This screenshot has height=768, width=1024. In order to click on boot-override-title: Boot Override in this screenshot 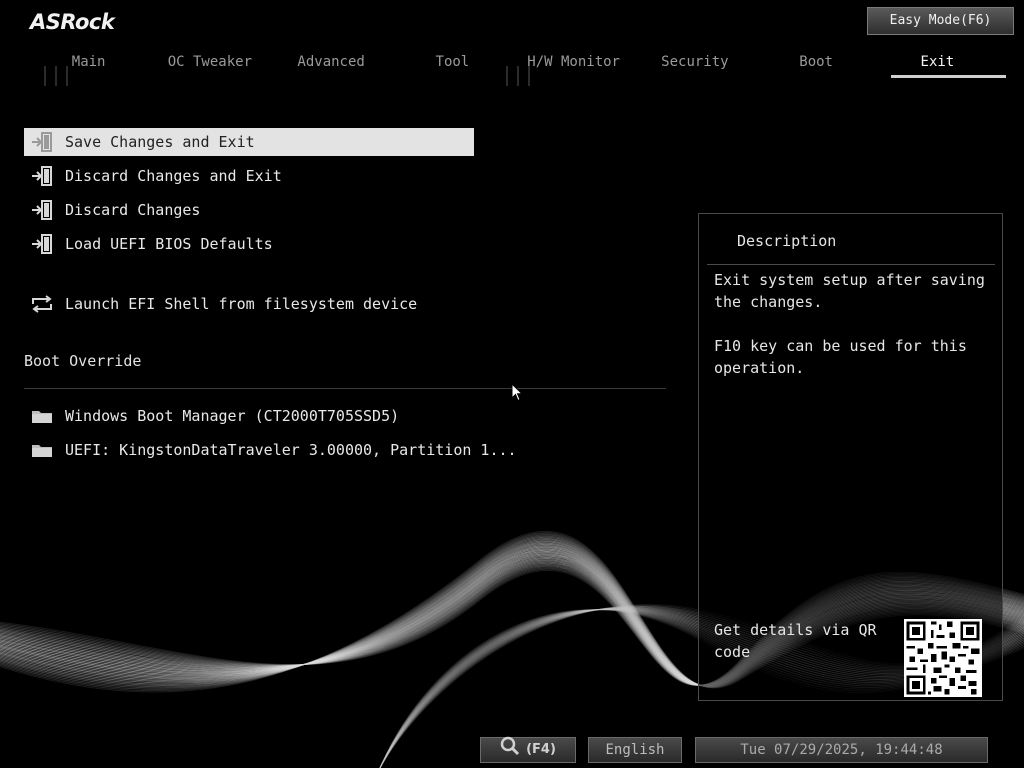, I will do `click(83, 361)`.